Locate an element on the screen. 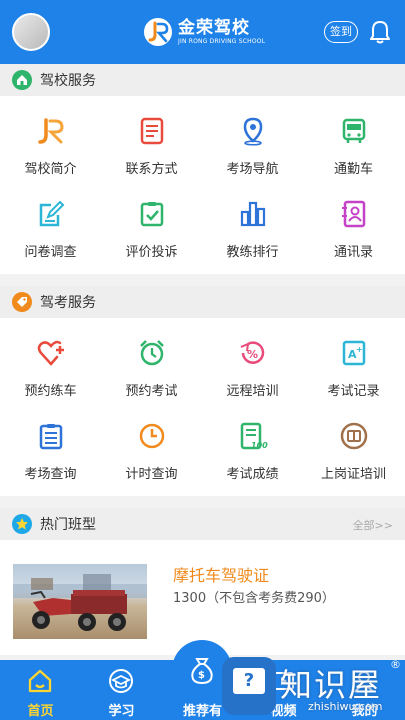  grid-item-certificate-training: 上岗证培训 is located at coordinates (353, 448).